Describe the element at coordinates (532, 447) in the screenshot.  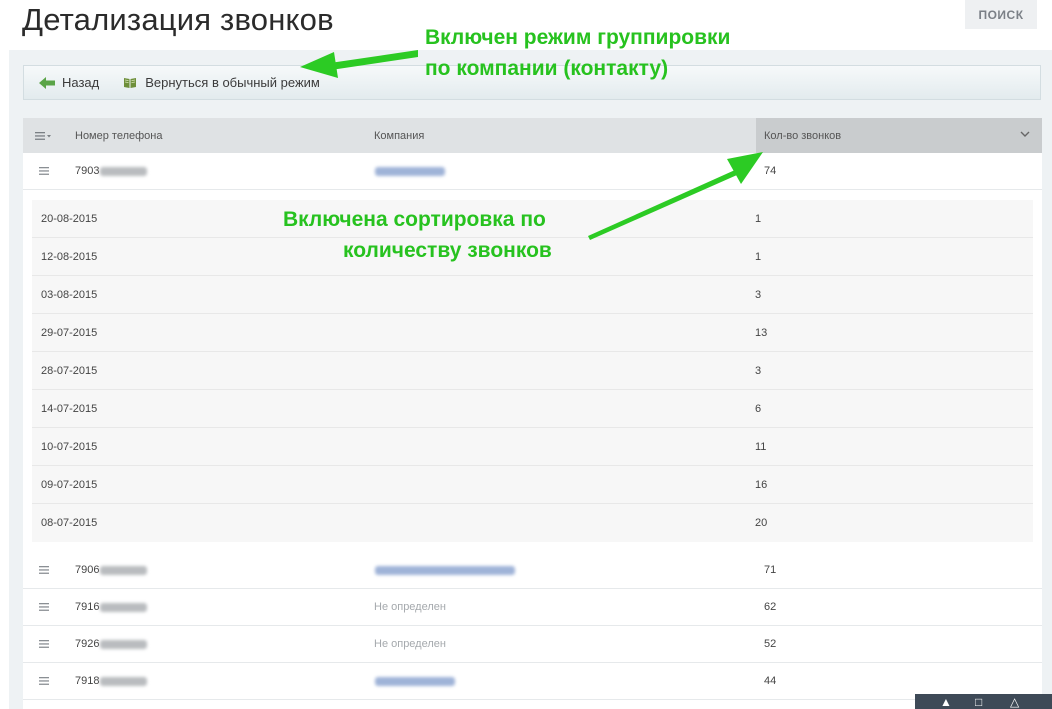
I see `detail-row: 10-07-2015 11` at that location.